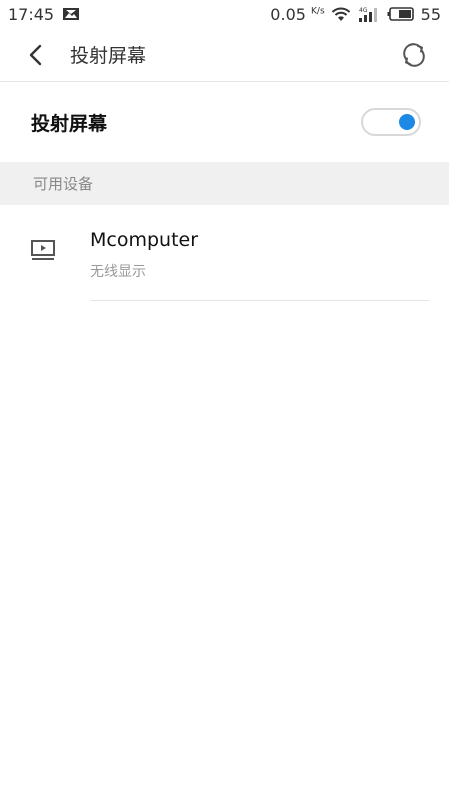 This screenshot has width=449, height=800. Describe the element at coordinates (341, 14) in the screenshot. I see `wifi-icon` at that location.